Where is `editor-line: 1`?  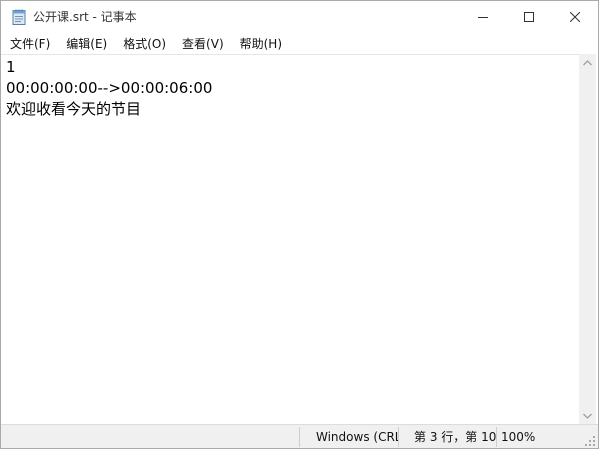
editor-line: 1 is located at coordinates (11, 67).